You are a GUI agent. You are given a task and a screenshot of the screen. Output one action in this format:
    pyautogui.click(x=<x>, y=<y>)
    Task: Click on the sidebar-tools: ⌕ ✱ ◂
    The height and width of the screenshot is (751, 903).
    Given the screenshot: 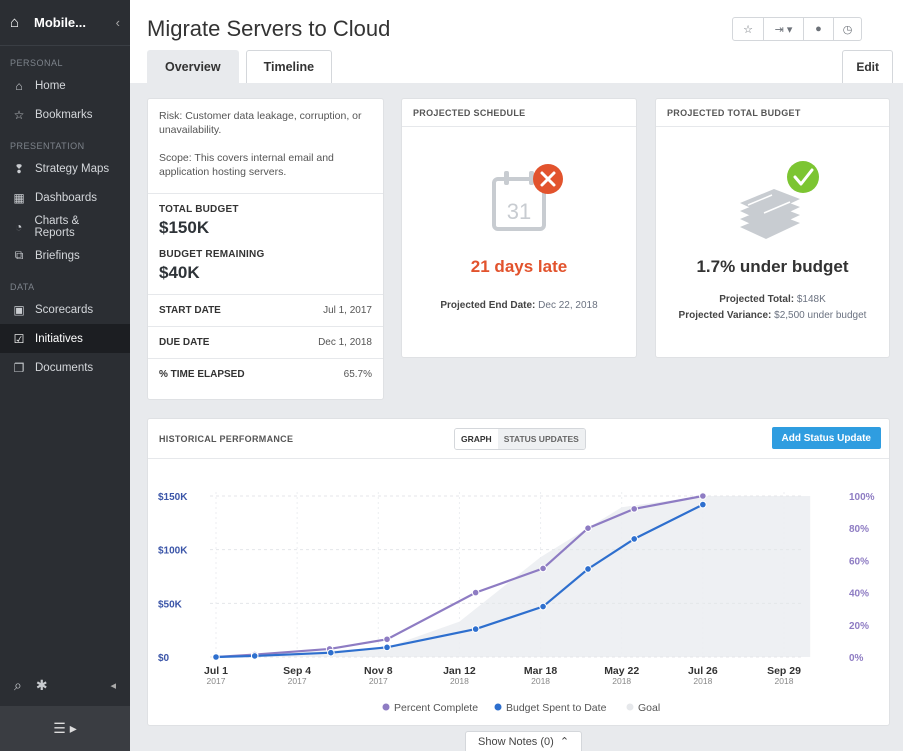 What is the action you would take?
    pyautogui.click(x=65, y=685)
    